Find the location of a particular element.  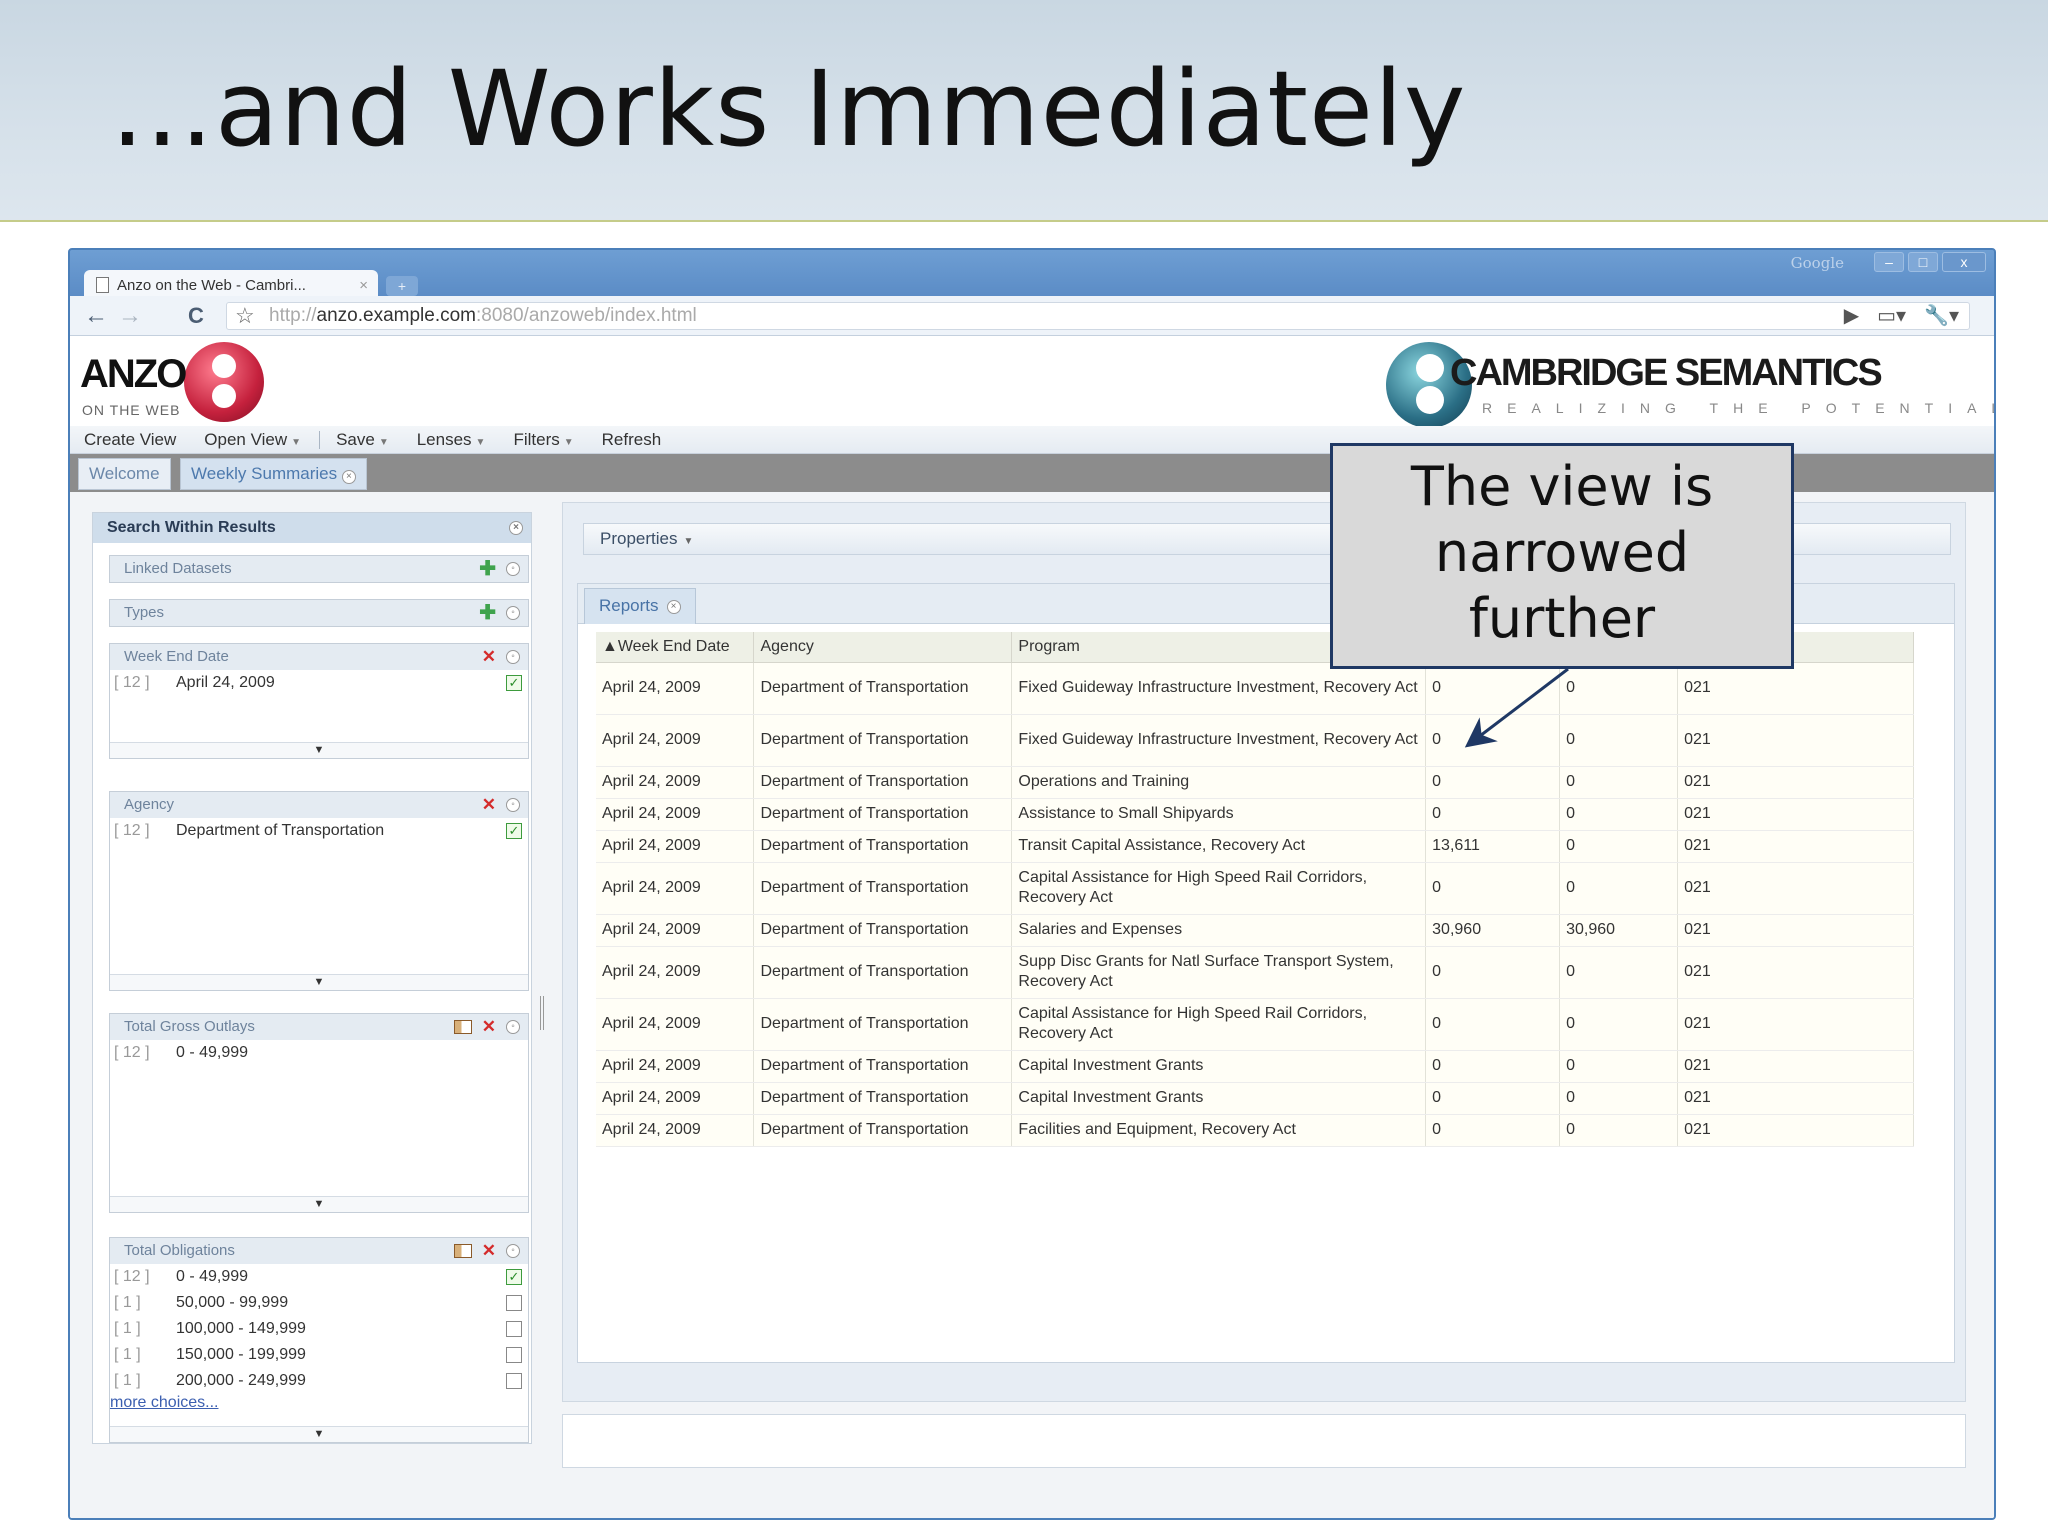

url-host: anzo.example.com is located at coordinates (396, 315).